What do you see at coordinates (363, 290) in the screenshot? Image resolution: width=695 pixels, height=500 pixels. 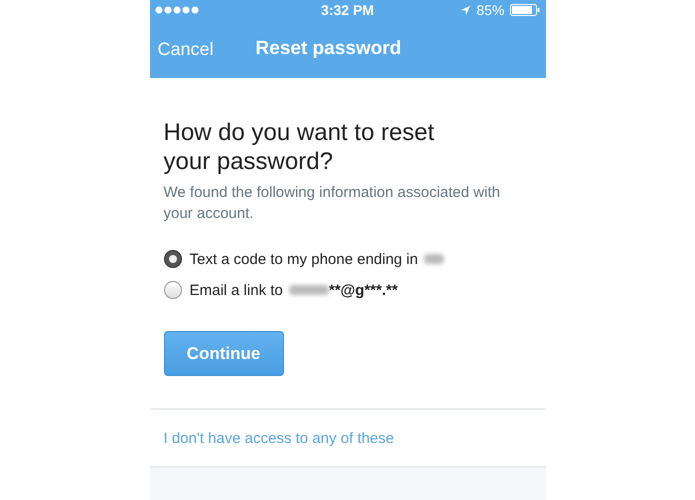 I see `masked-email: **@g***.**` at bounding box center [363, 290].